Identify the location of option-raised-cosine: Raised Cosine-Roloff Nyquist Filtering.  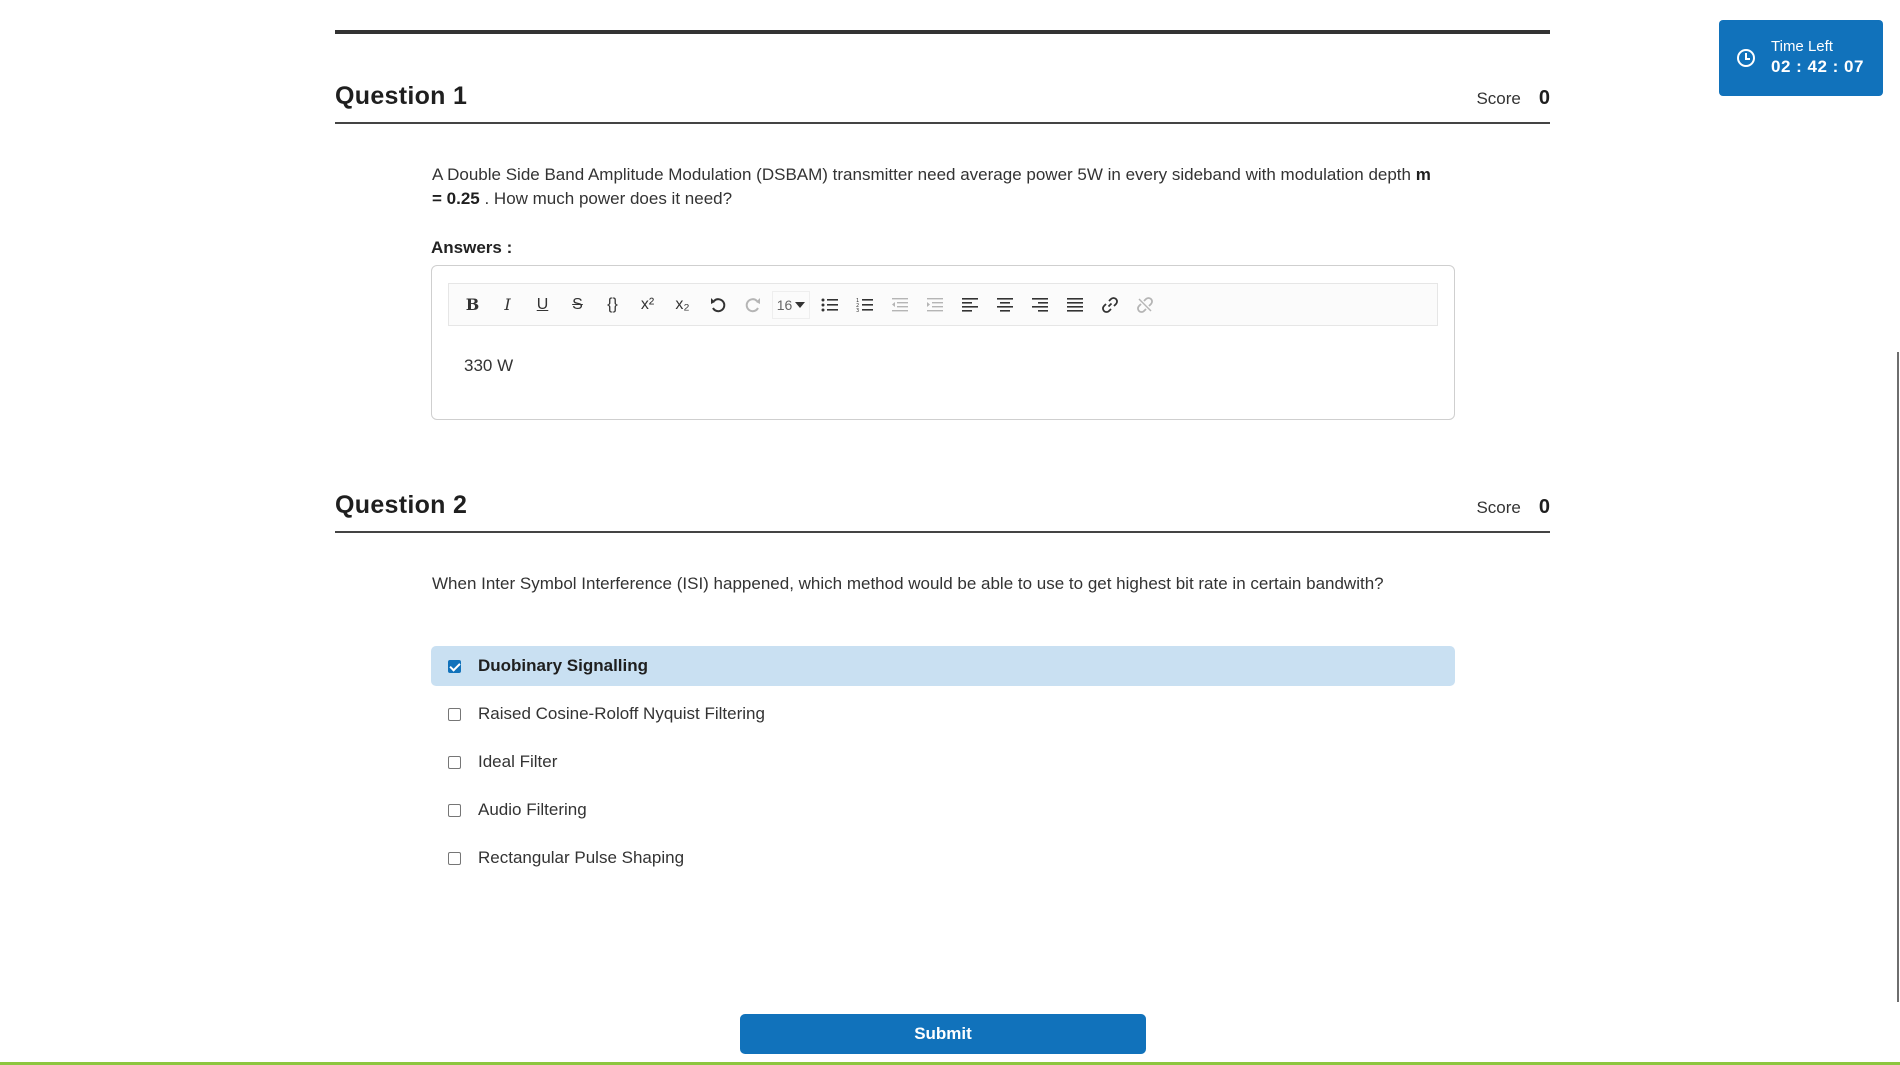
(943, 714).